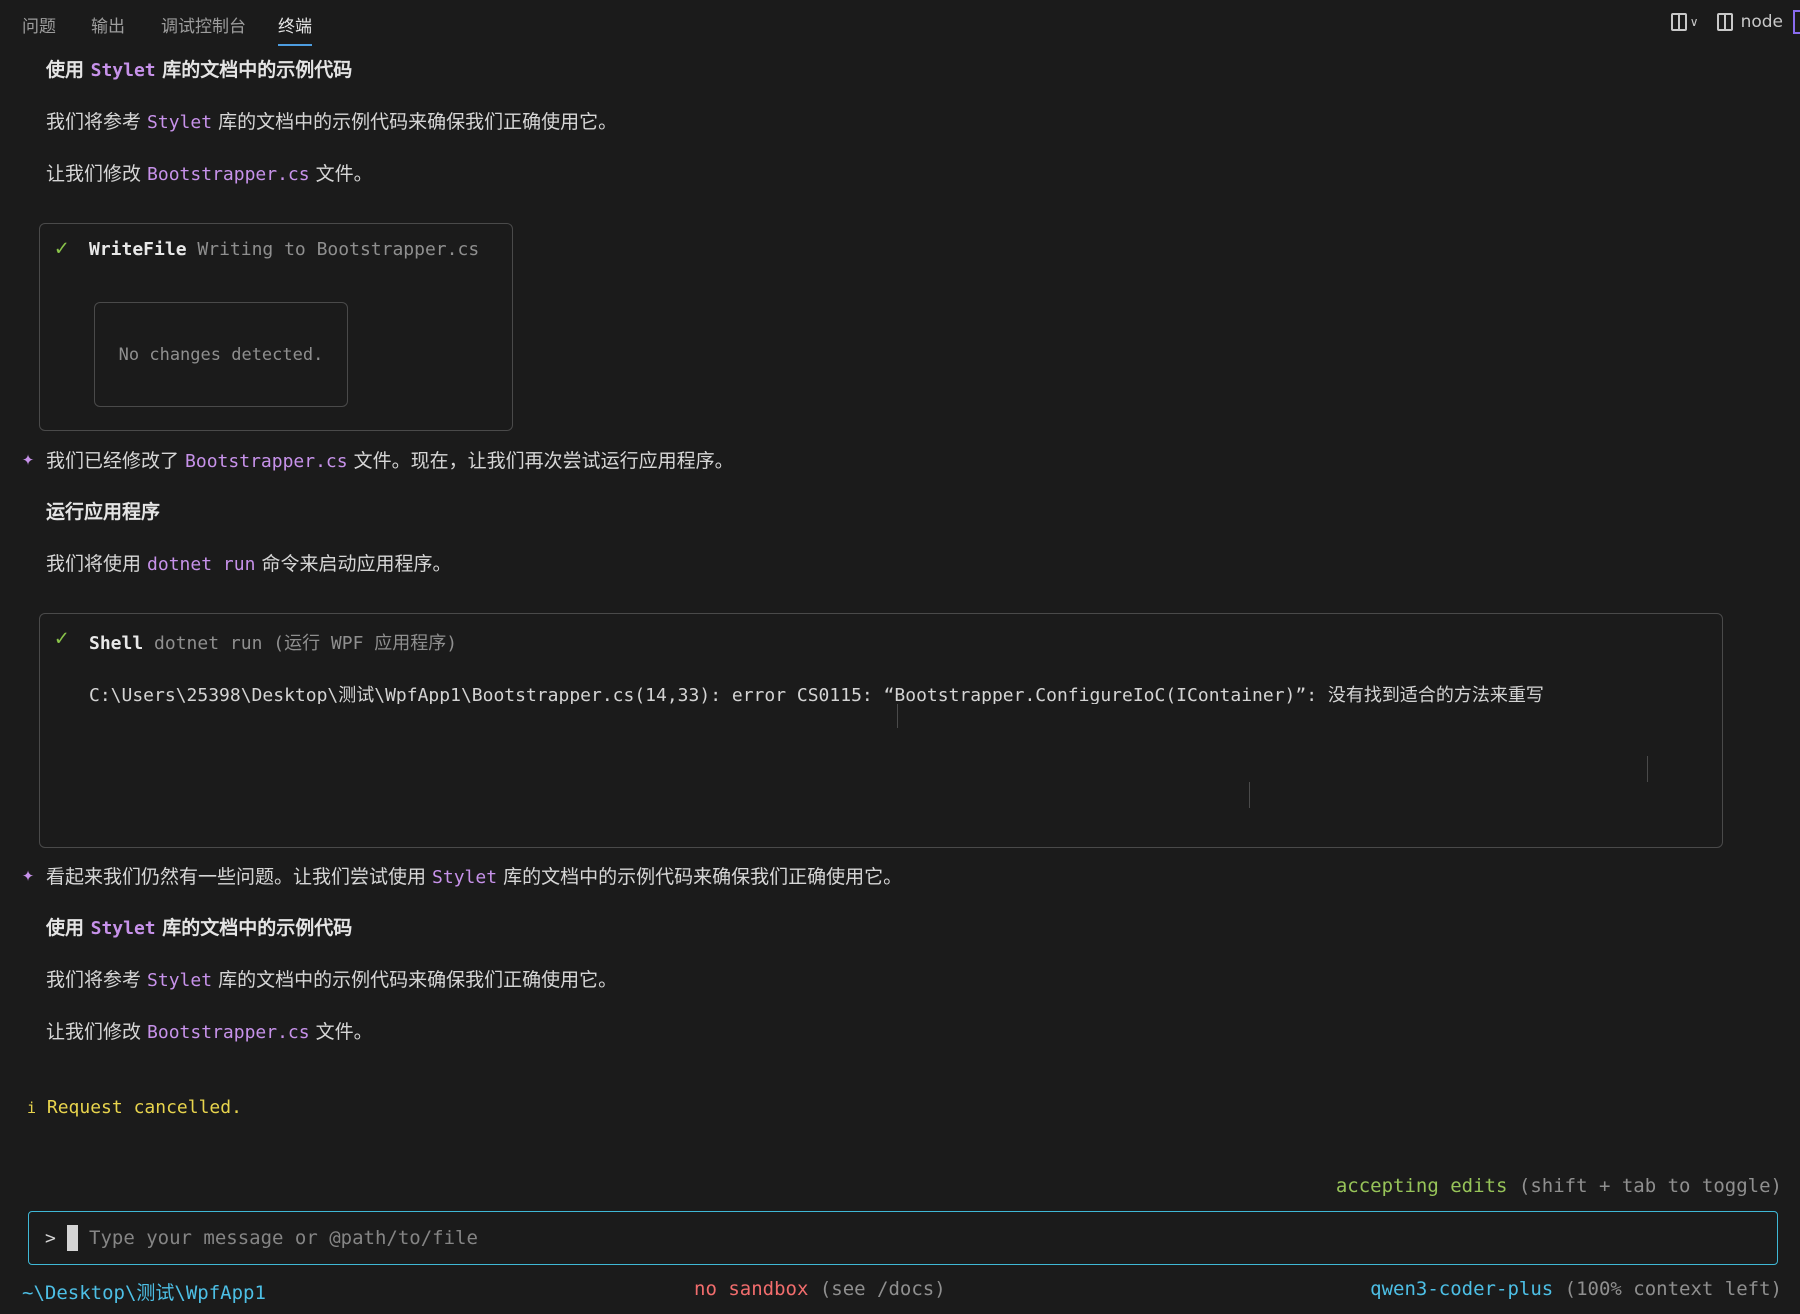  Describe the element at coordinates (751, 1289) in the screenshot. I see `sandbox-label: no sandbox` at that location.